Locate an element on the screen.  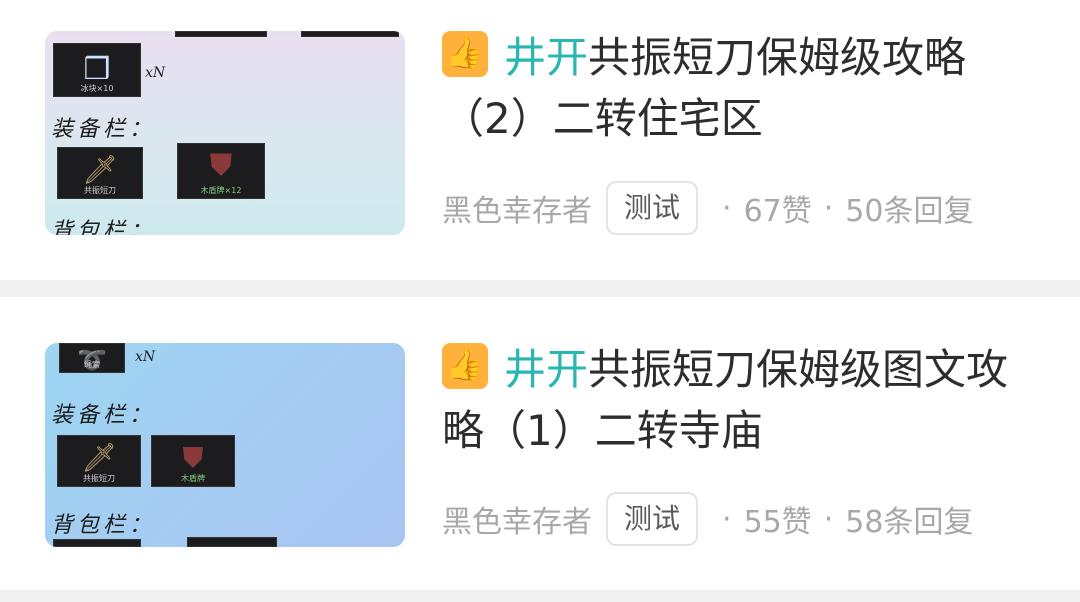
post-meta: 黑色幸存者 测试 · 55赞 · 58条回复 is located at coordinates (708, 519).